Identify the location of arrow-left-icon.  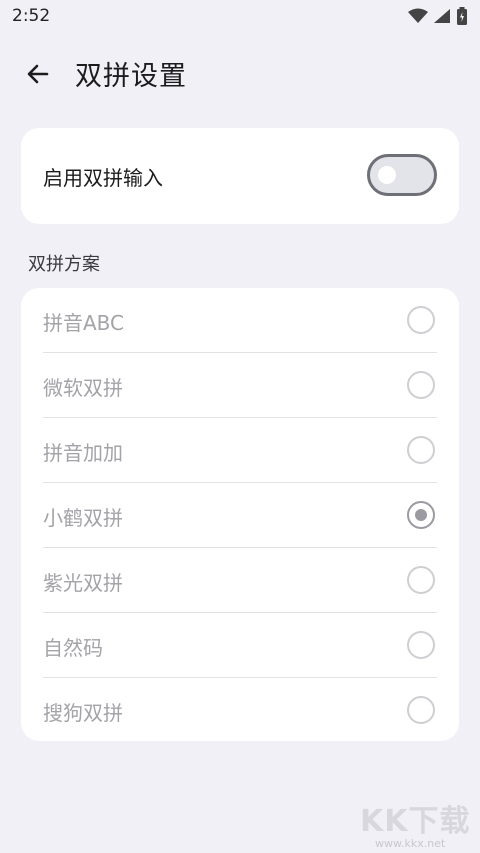
(38, 74).